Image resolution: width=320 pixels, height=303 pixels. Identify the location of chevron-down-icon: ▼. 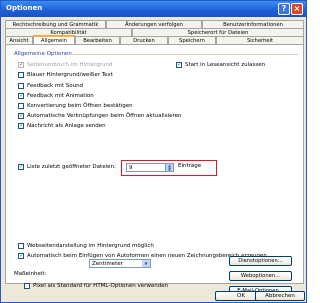
(146, 263).